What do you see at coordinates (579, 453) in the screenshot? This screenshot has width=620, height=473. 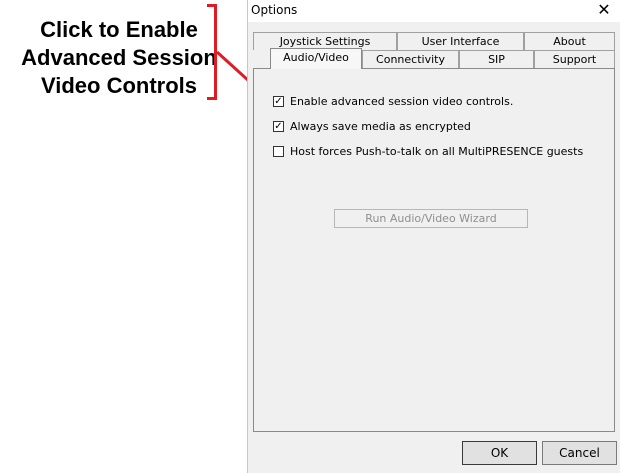 I see `cancel-button: Cancel` at bounding box center [579, 453].